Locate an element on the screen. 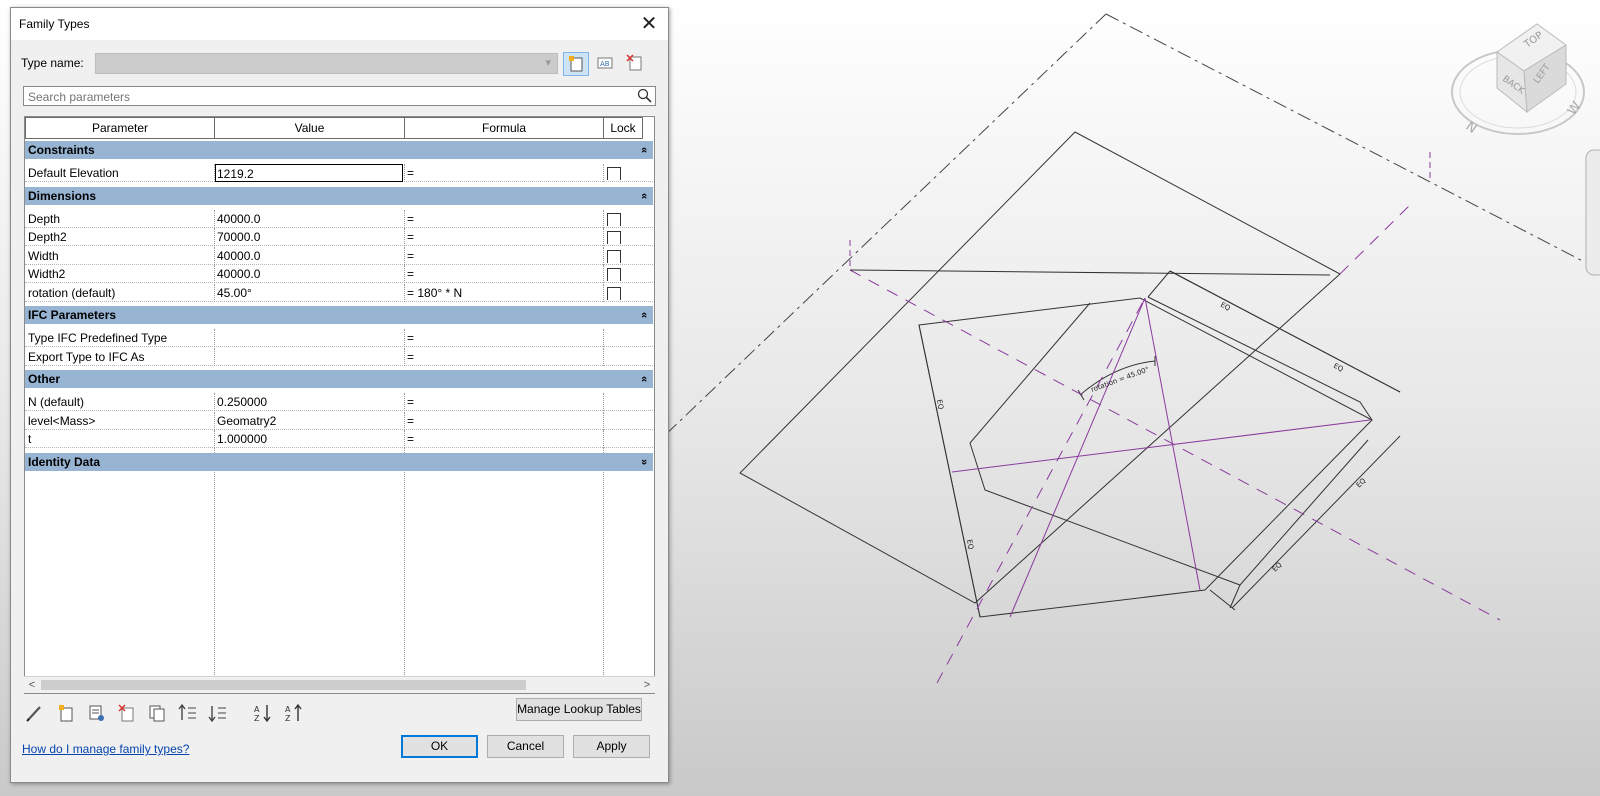 The width and height of the screenshot is (1600, 796). group-header: IFC Parameters « is located at coordinates (339, 315).